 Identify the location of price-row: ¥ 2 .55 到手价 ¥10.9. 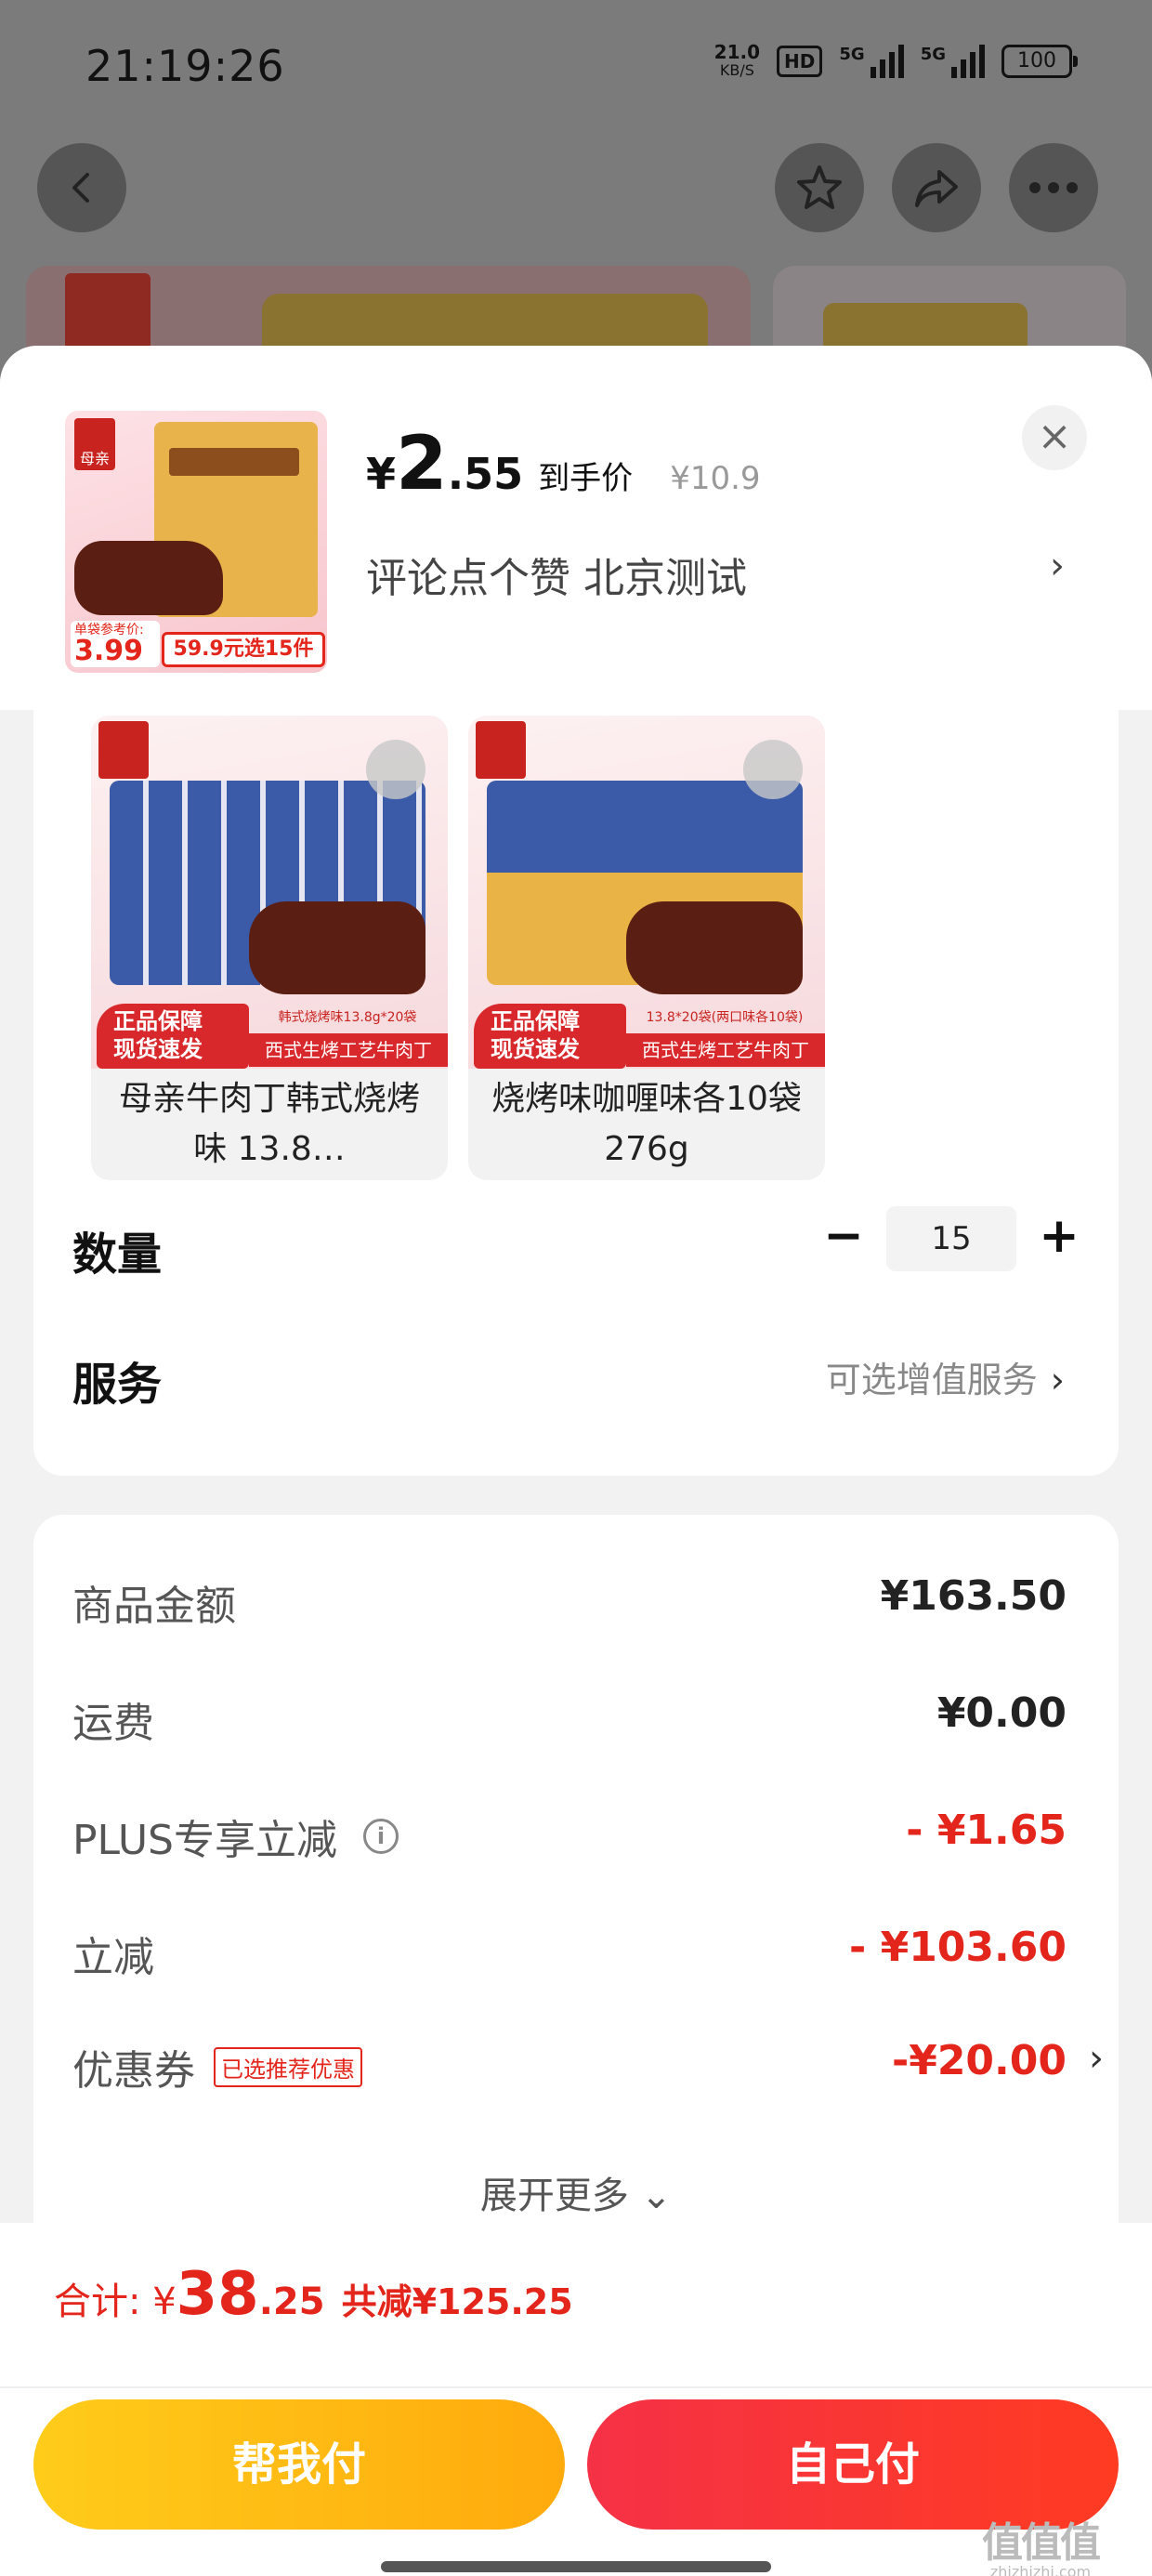
(563, 463).